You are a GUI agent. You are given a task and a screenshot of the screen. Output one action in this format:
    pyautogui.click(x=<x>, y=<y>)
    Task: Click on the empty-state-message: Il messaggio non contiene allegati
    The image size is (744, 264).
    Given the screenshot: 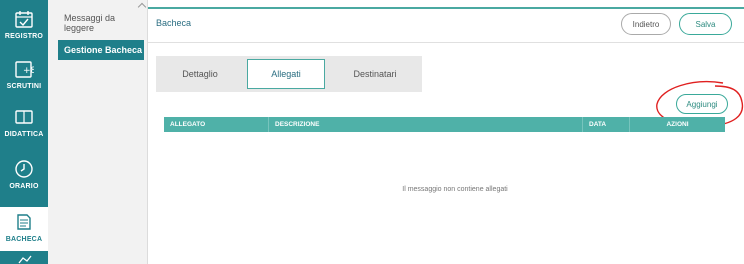 What is the action you would take?
    pyautogui.click(x=455, y=189)
    